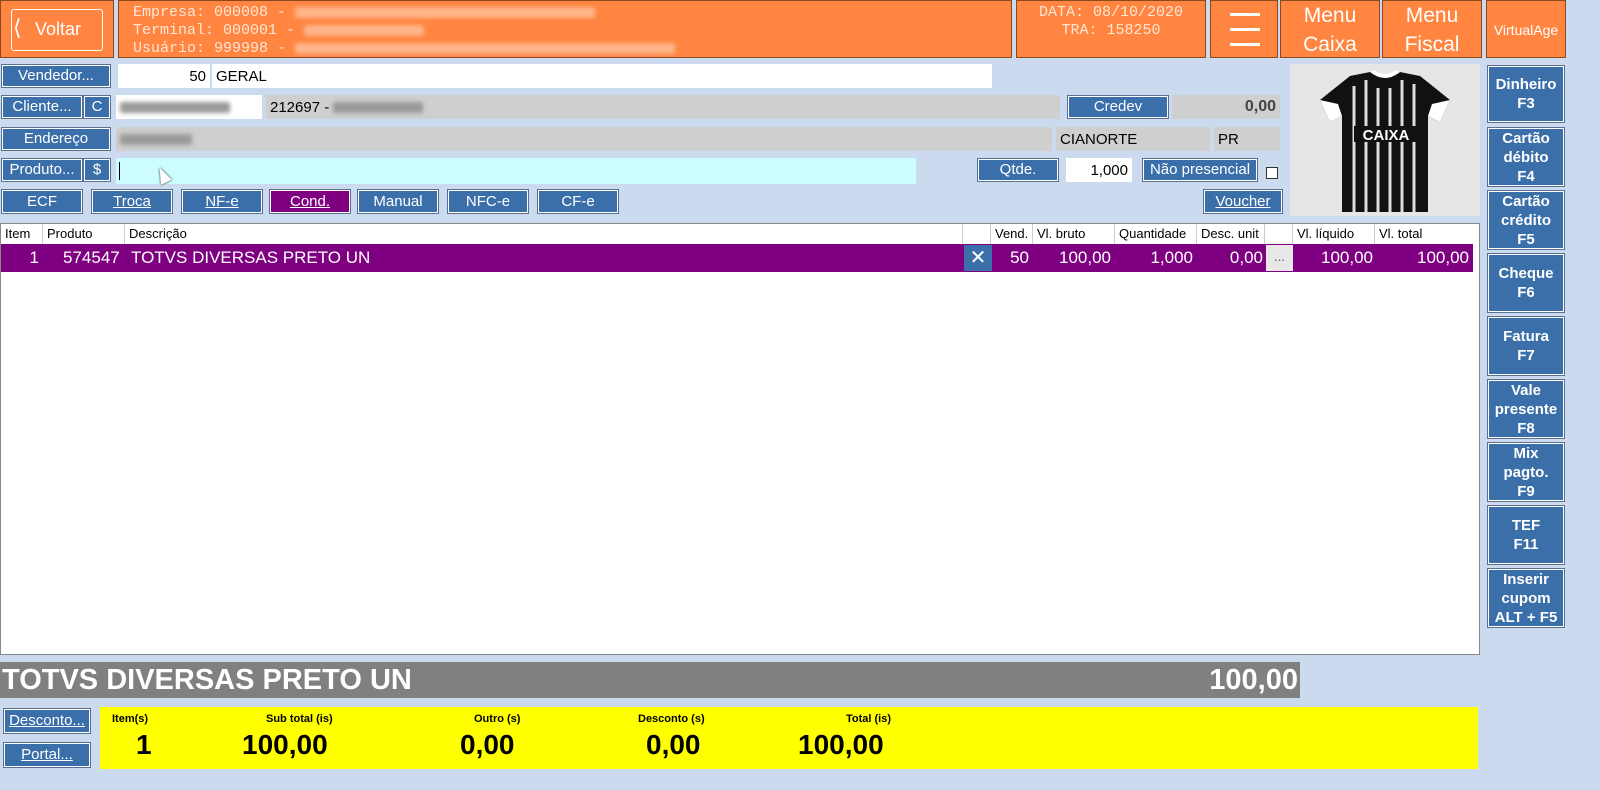 The image size is (1600, 790). What do you see at coordinates (398, 201) in the screenshot?
I see `manual-button: Manual` at bounding box center [398, 201].